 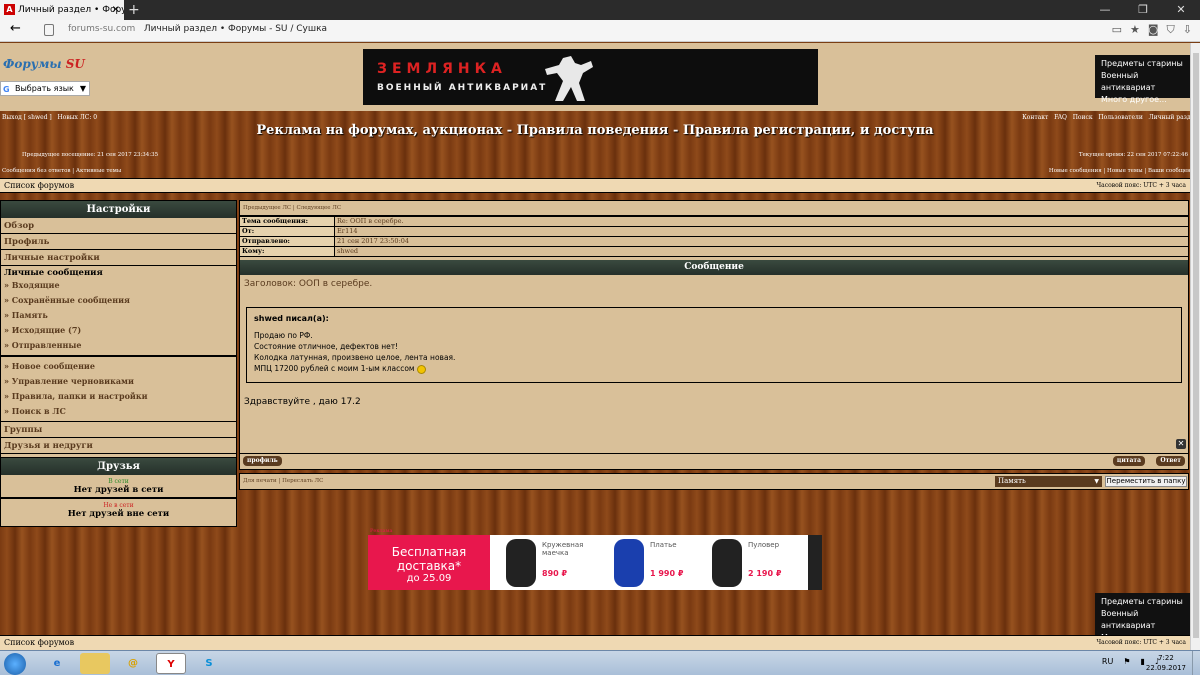 What do you see at coordinates (1181, 10) in the screenshot?
I see `close-window-icon: ✕` at bounding box center [1181, 10].